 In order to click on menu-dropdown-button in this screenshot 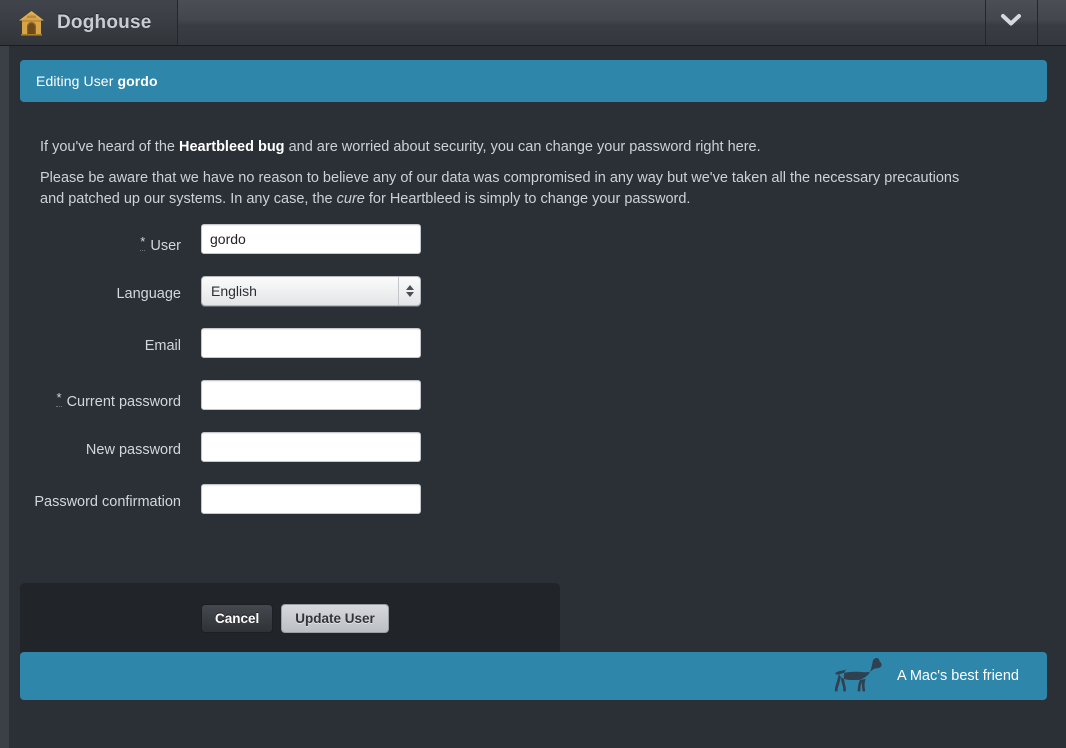, I will do `click(1011, 22)`.